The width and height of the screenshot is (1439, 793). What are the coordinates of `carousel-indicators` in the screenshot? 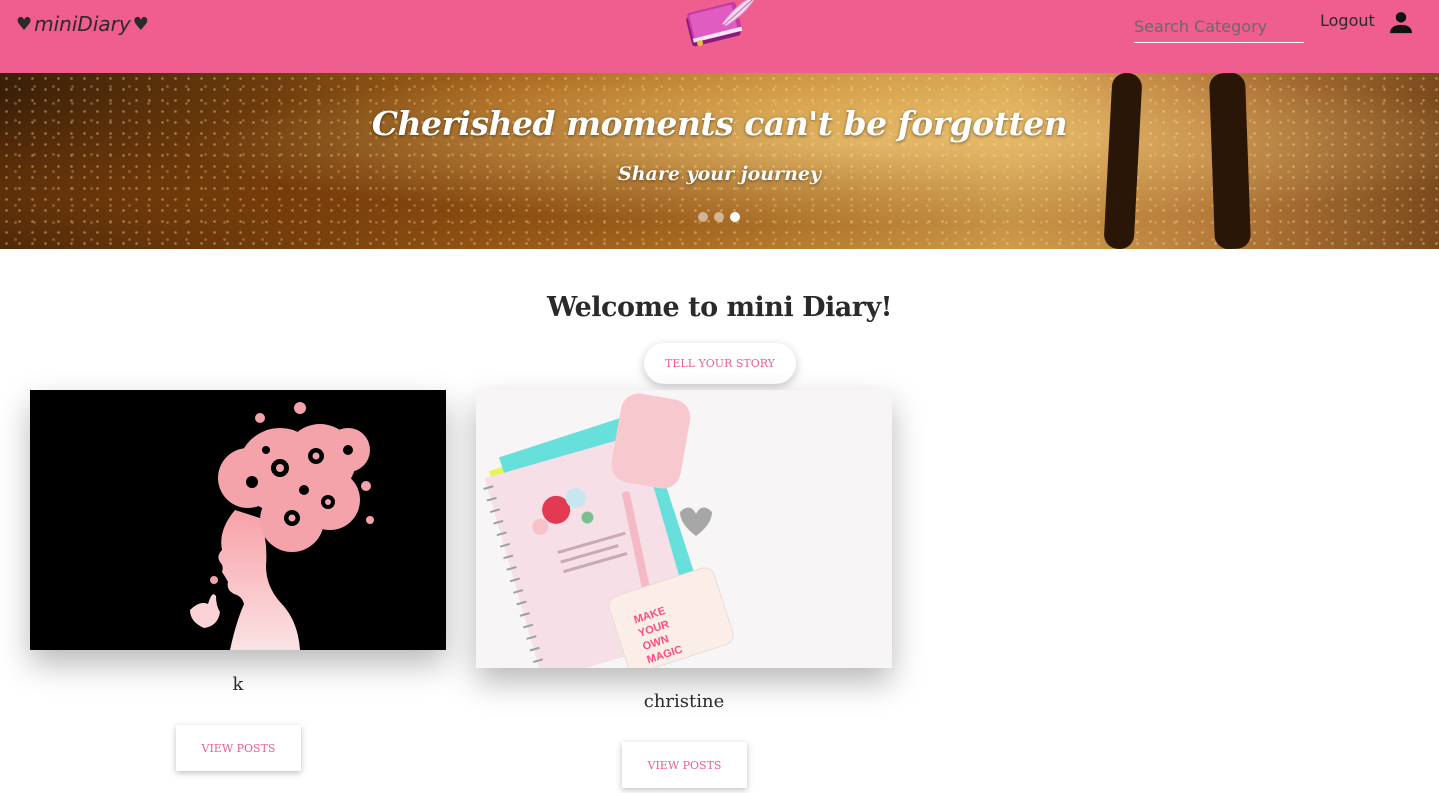 It's located at (719, 217).